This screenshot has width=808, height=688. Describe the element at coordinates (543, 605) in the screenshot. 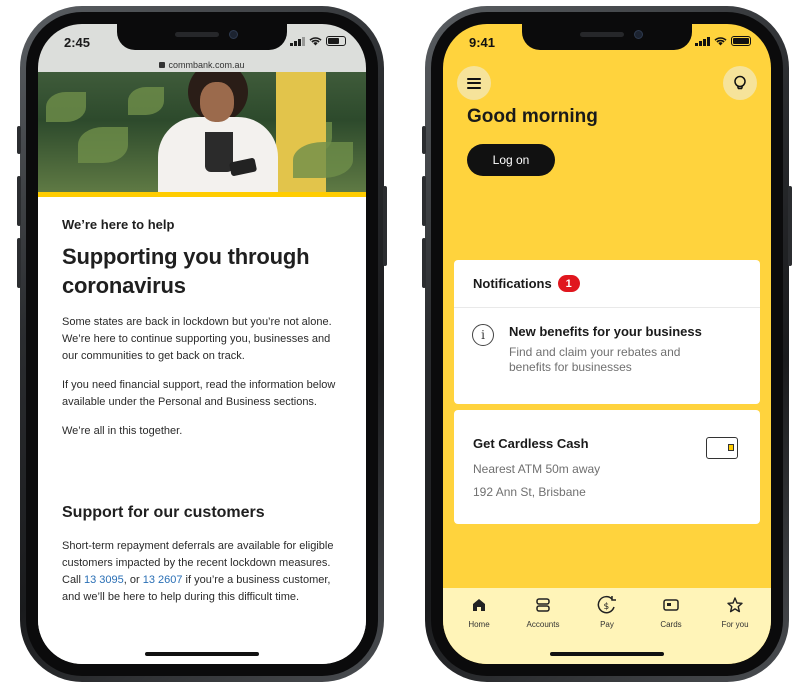

I see `accounts-icon` at that location.